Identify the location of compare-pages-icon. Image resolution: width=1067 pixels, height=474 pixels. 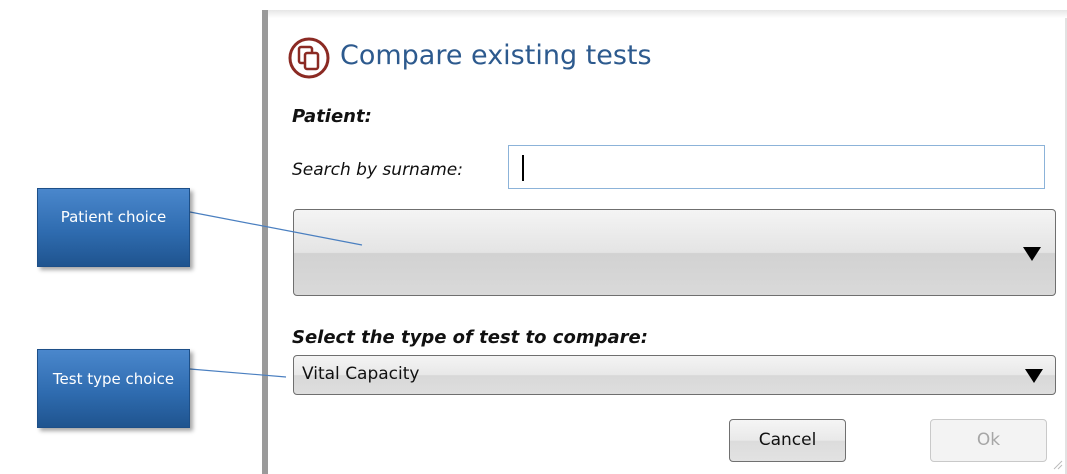
(309, 58).